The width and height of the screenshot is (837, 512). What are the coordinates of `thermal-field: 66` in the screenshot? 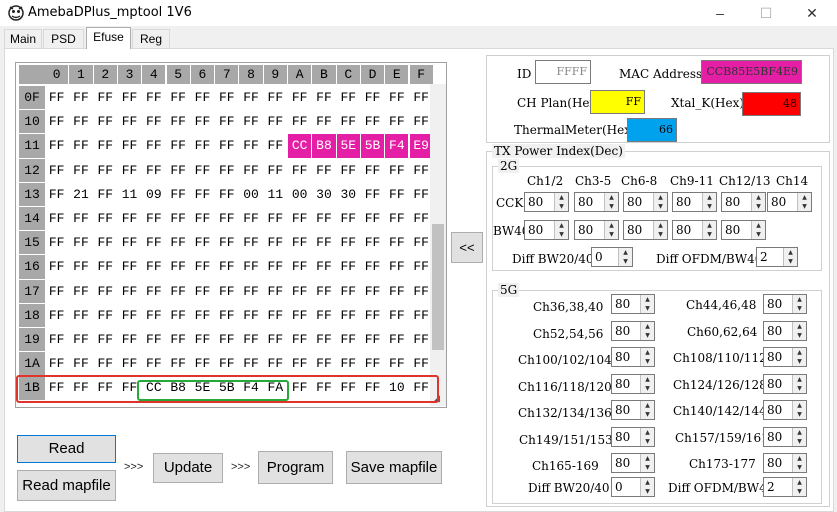 It's located at (652, 130).